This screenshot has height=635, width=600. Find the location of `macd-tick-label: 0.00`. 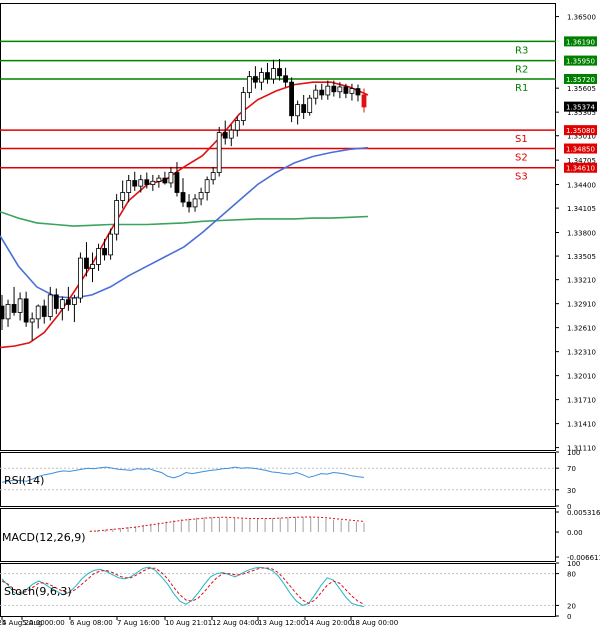

macd-tick-label: 0.00 is located at coordinates (575, 533).